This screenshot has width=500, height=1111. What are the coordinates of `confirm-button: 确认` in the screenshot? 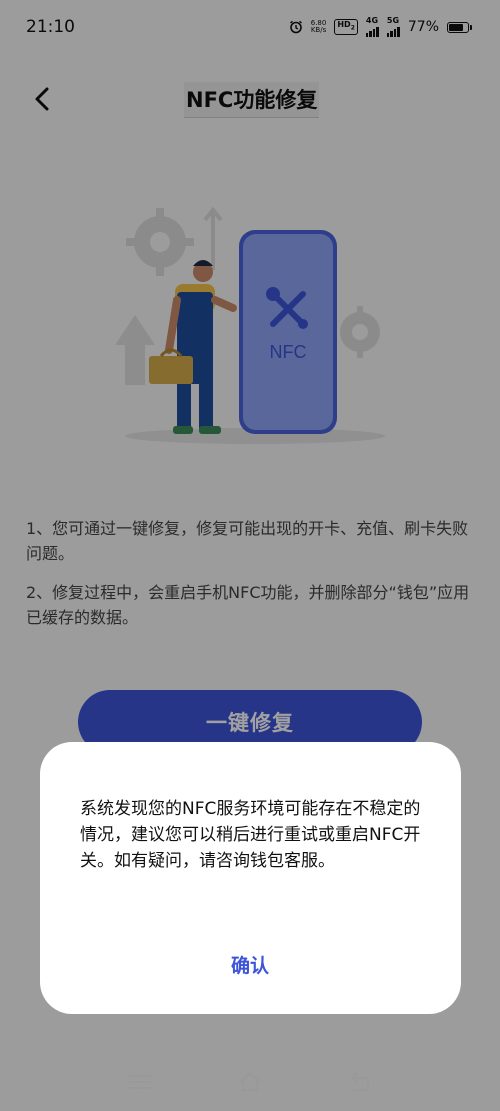 It's located at (250, 964).